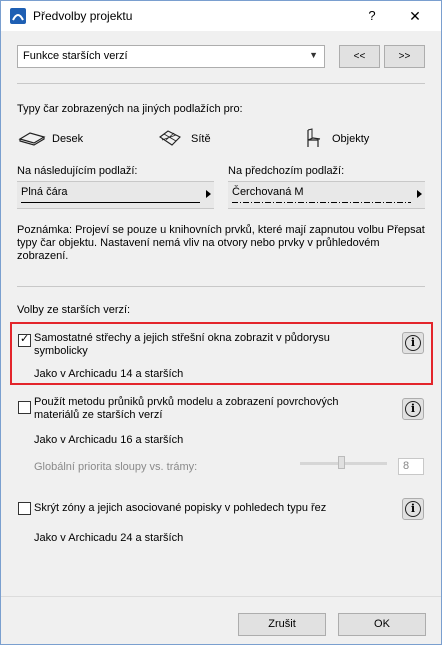 The width and height of the screenshot is (442, 645). Describe the element at coordinates (24, 407) in the screenshot. I see `intersection-method-checkbox` at that location.